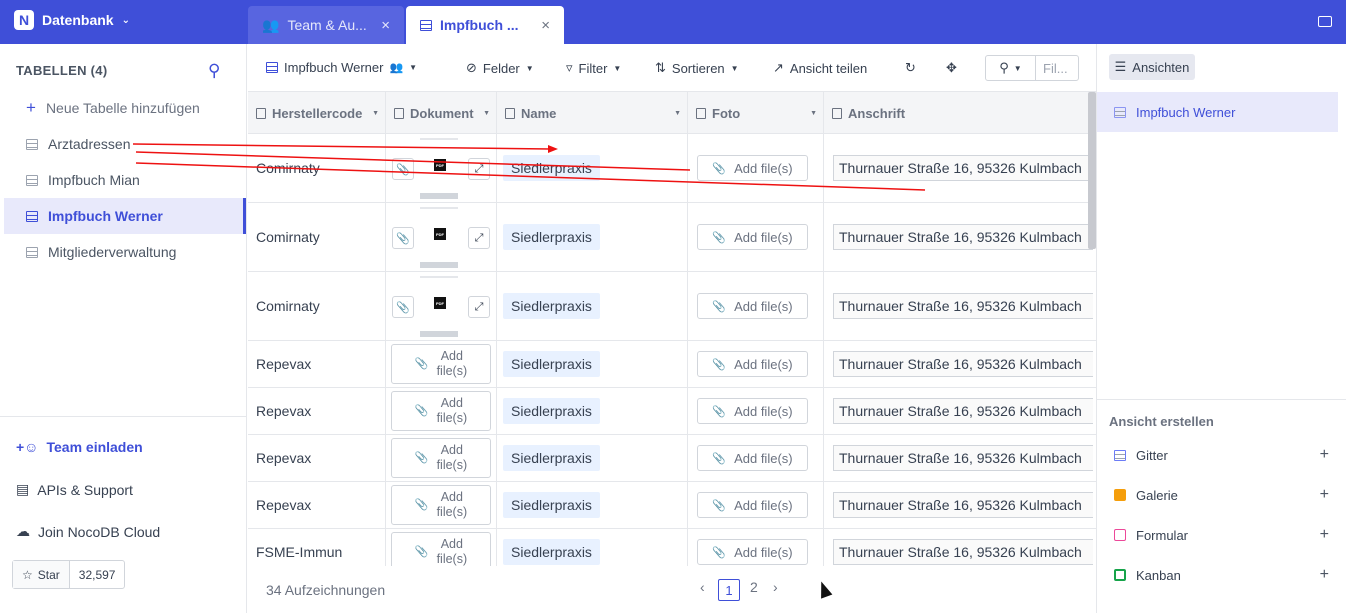 Image resolution: width=1346 pixels, height=613 pixels. What do you see at coordinates (341, 67) in the screenshot?
I see `view-name-dropdown: Impfbuch Werner 👥 ▼` at bounding box center [341, 67].